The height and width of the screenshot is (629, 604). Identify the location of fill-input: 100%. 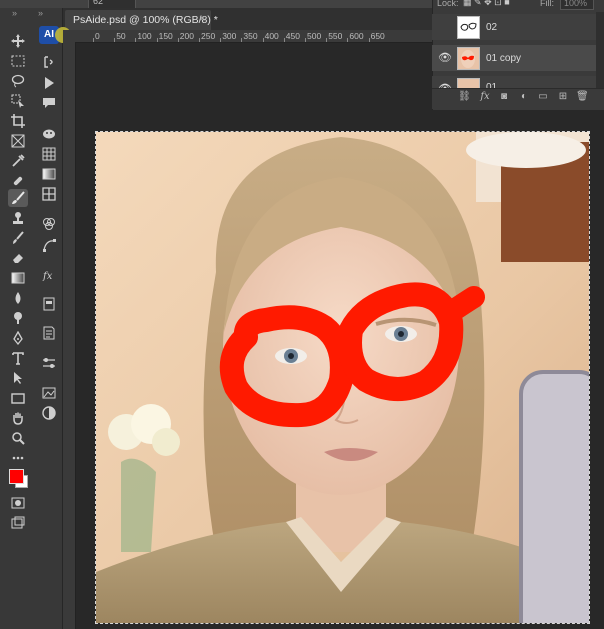
(577, 5).